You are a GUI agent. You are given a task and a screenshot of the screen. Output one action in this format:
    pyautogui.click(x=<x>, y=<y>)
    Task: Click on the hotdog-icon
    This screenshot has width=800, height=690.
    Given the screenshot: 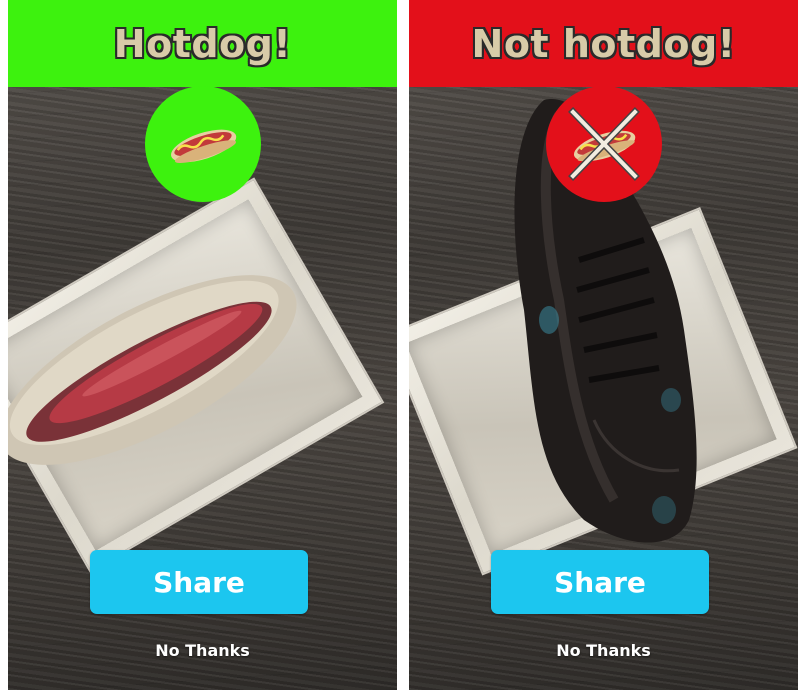 What is the action you would take?
    pyautogui.click(x=203, y=146)
    